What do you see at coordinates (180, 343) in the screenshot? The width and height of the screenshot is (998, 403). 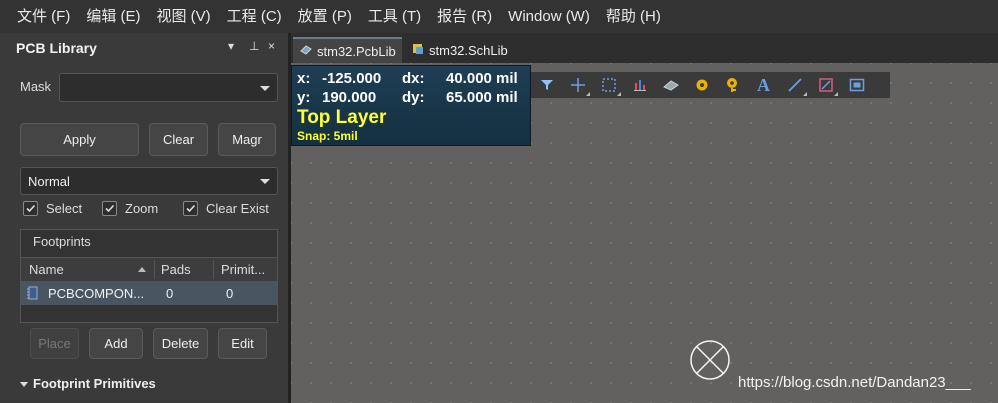 I see `delete-button: Delete` at bounding box center [180, 343].